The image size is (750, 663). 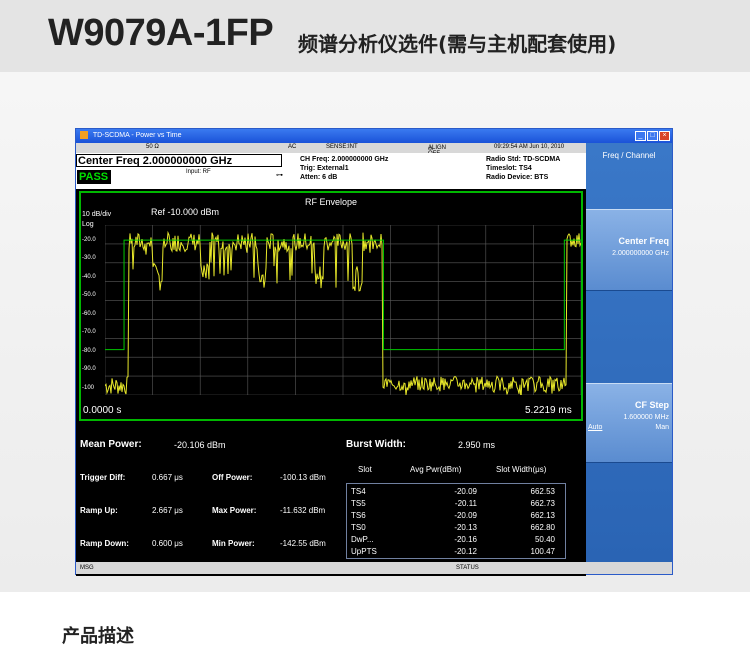 I want to click on mean-power-label: Mean Power:, so click(x=111, y=444).